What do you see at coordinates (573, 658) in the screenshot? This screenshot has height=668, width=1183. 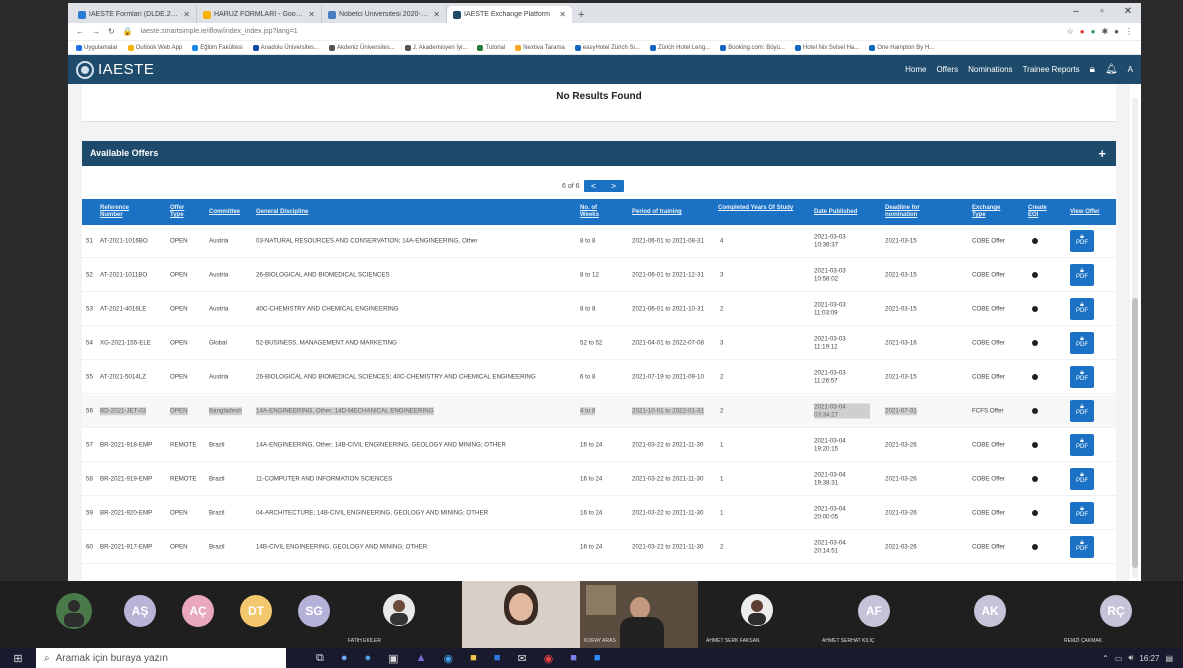 I see `teams-icon: ■` at bounding box center [573, 658].